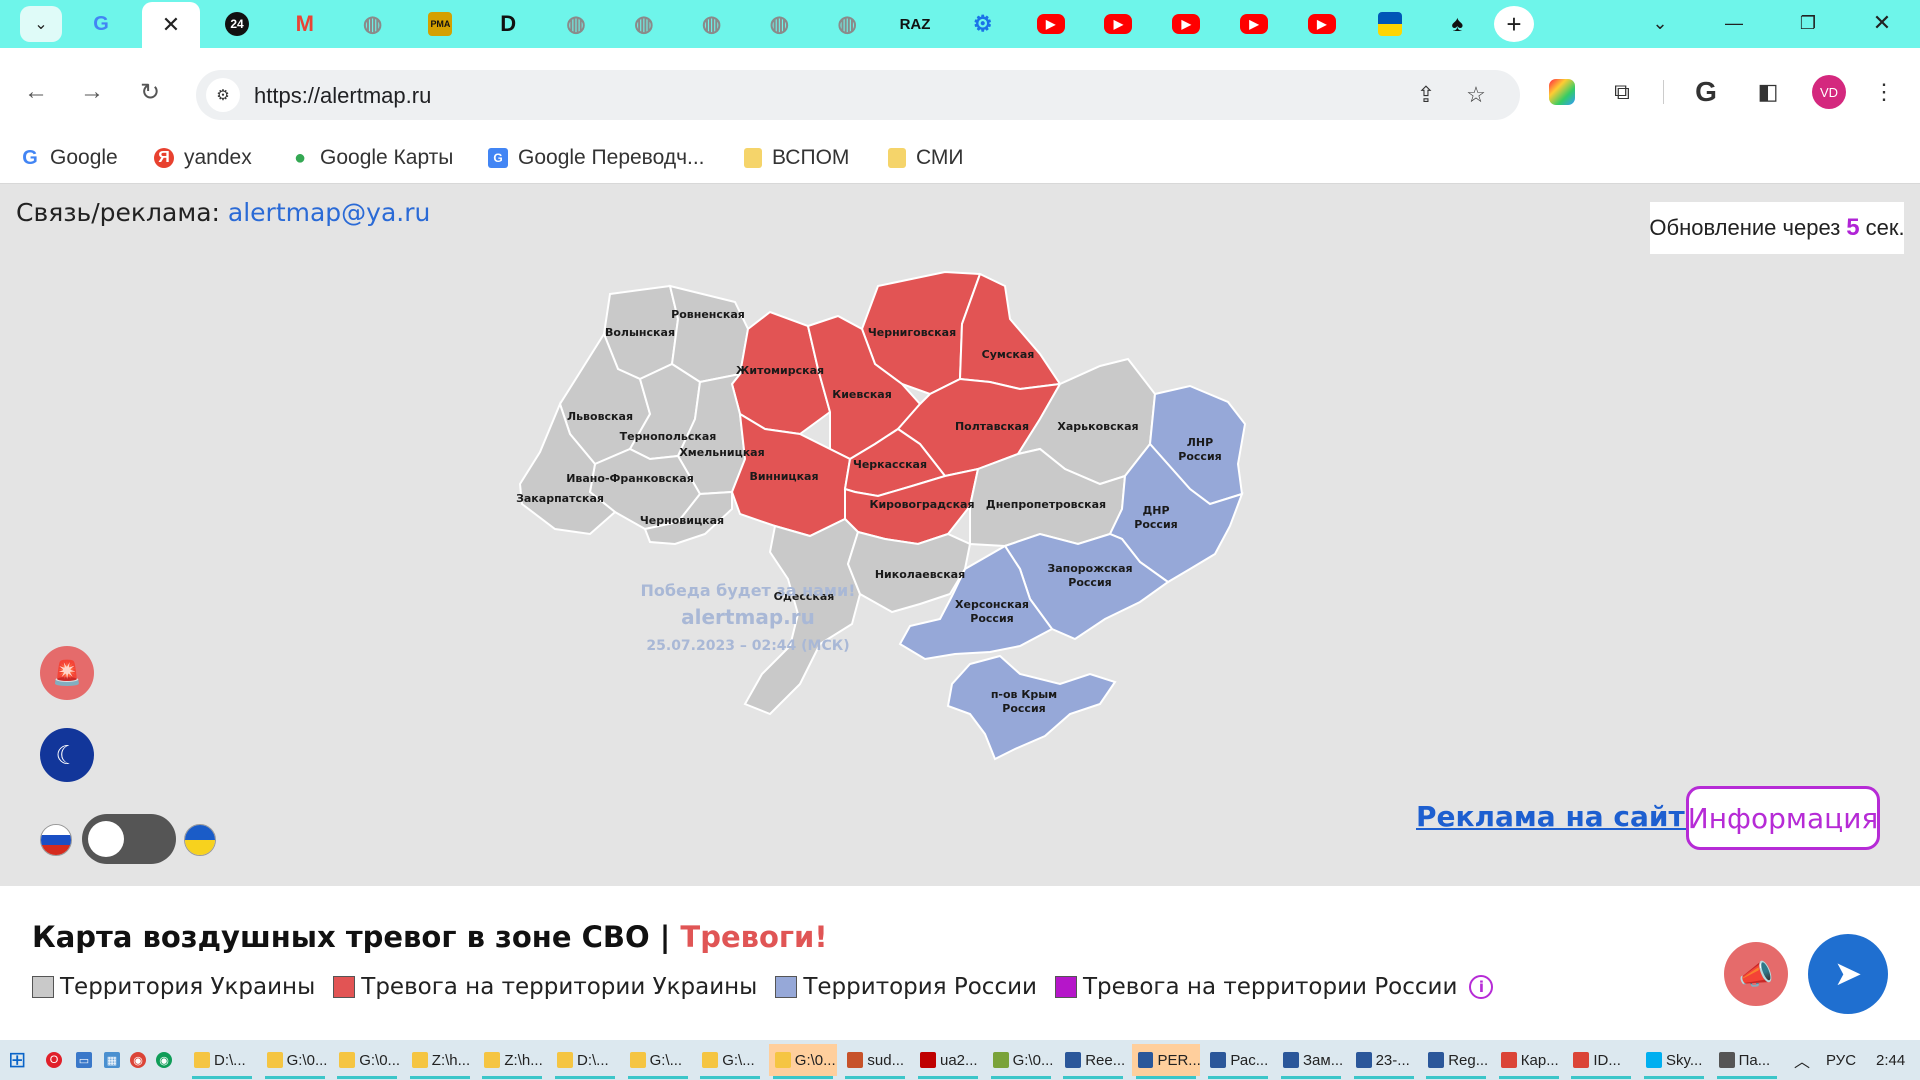  Describe the element at coordinates (1706, 92) in the screenshot. I see `google-icon: G` at that location.